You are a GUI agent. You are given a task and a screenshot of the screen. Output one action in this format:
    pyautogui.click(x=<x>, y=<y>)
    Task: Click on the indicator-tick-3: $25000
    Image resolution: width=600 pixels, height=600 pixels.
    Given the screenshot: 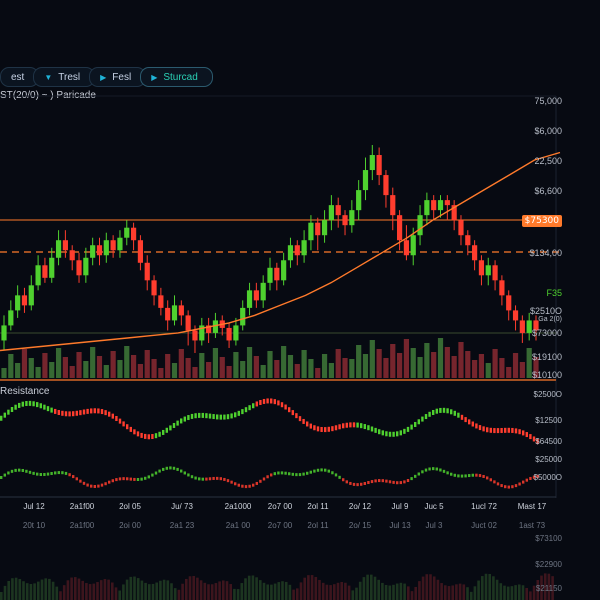 What is the action you would take?
    pyautogui.click(x=548, y=459)
    